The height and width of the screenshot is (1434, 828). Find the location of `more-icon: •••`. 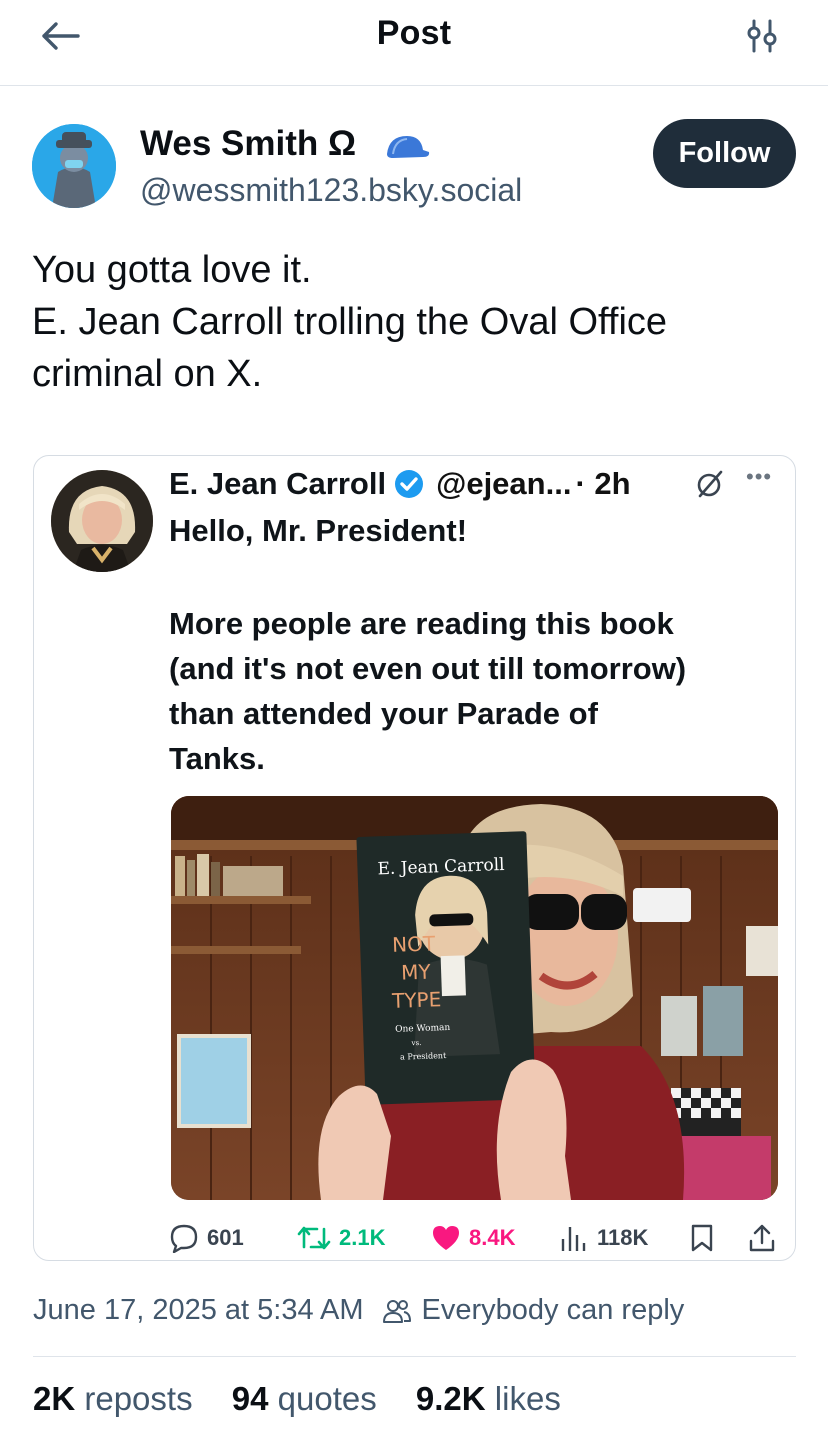

more-icon: ••• is located at coordinates (759, 476).